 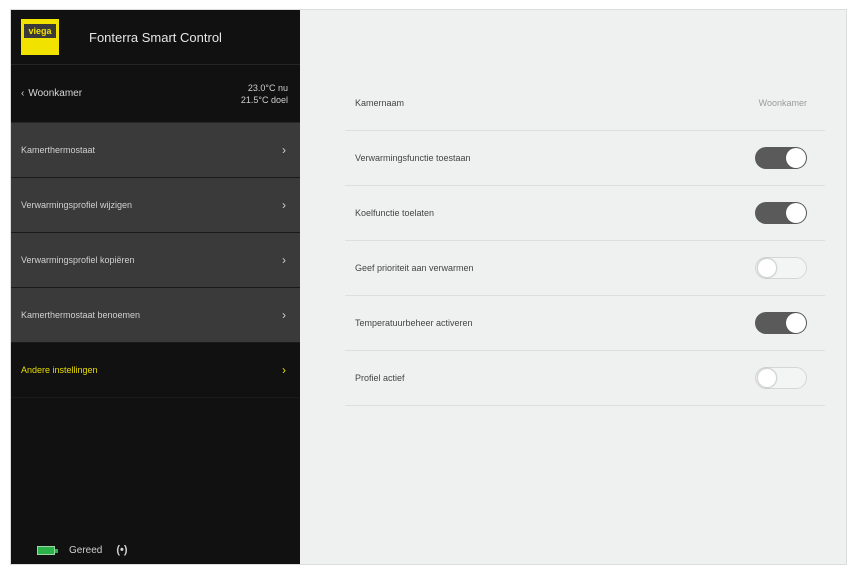 What do you see at coordinates (155, 315) in the screenshot?
I see `sidebar-item-benoemen: Kamerthermostaat benoemen ›` at bounding box center [155, 315].